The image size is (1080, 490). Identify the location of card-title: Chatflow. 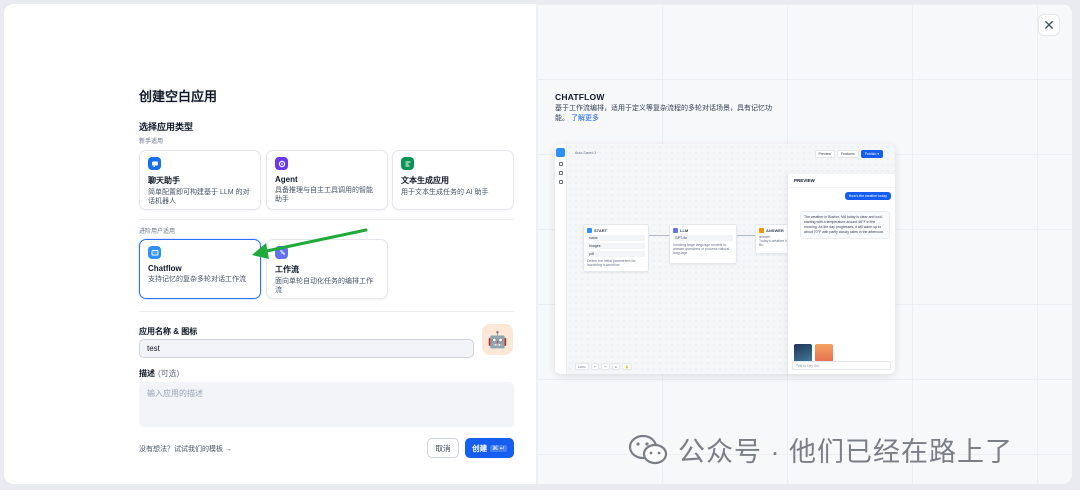
(165, 268).